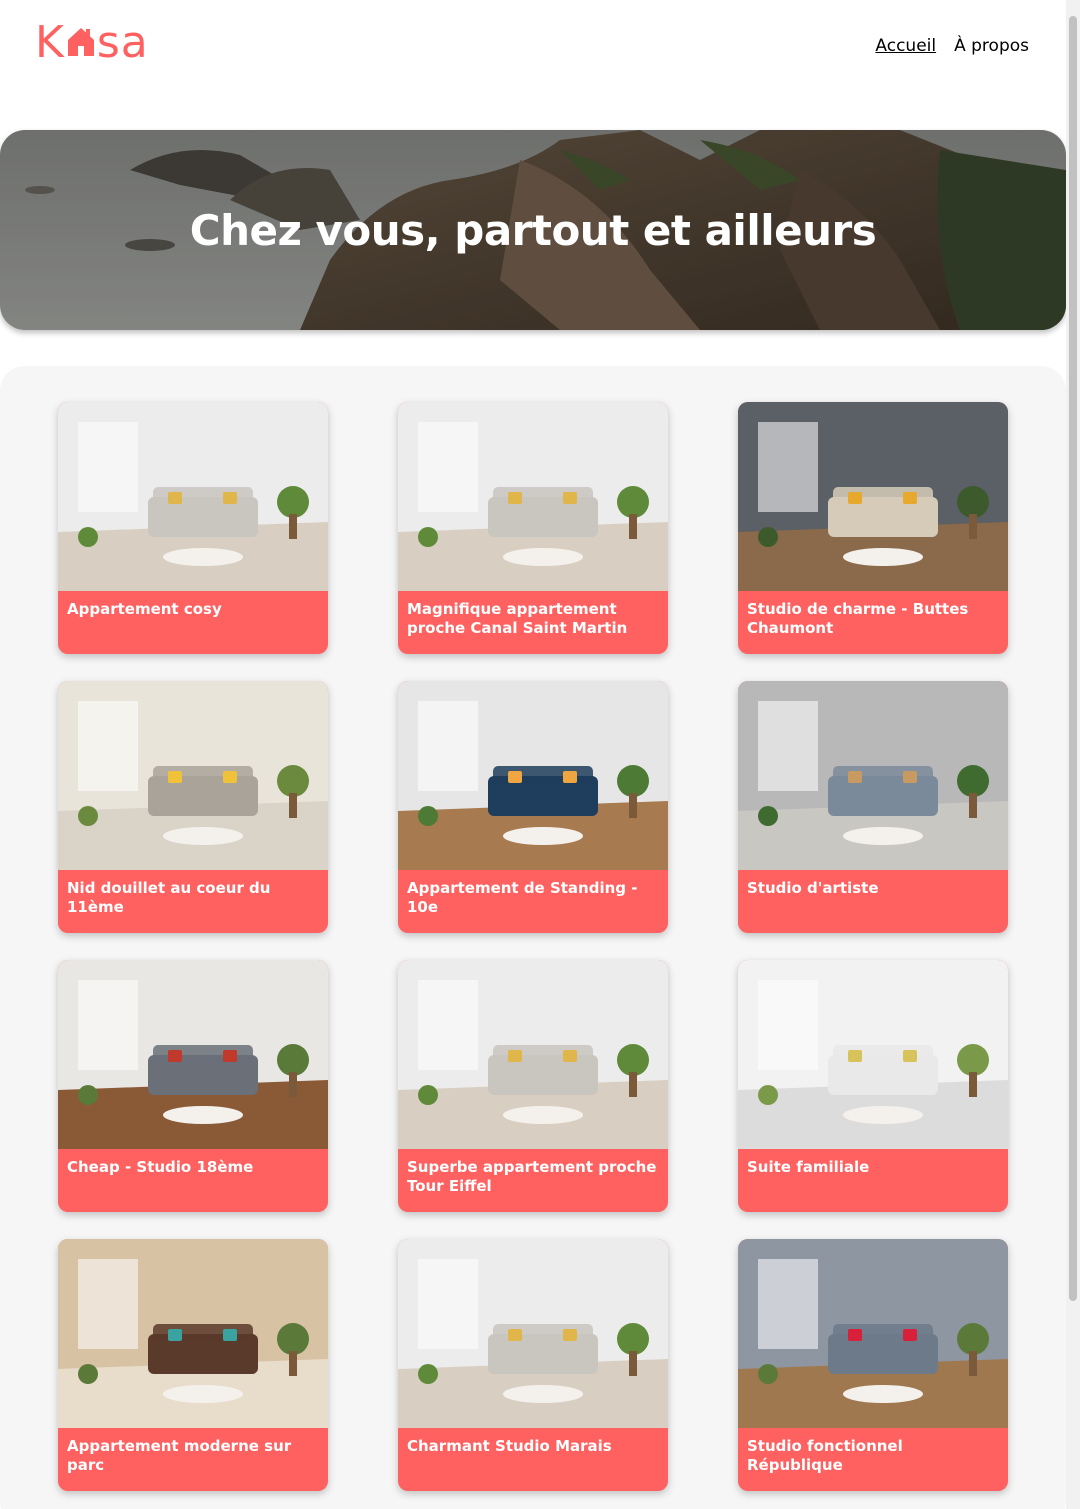  I want to click on listing-card: Superbe appartement proche Tour Eiffel, so click(533, 1086).